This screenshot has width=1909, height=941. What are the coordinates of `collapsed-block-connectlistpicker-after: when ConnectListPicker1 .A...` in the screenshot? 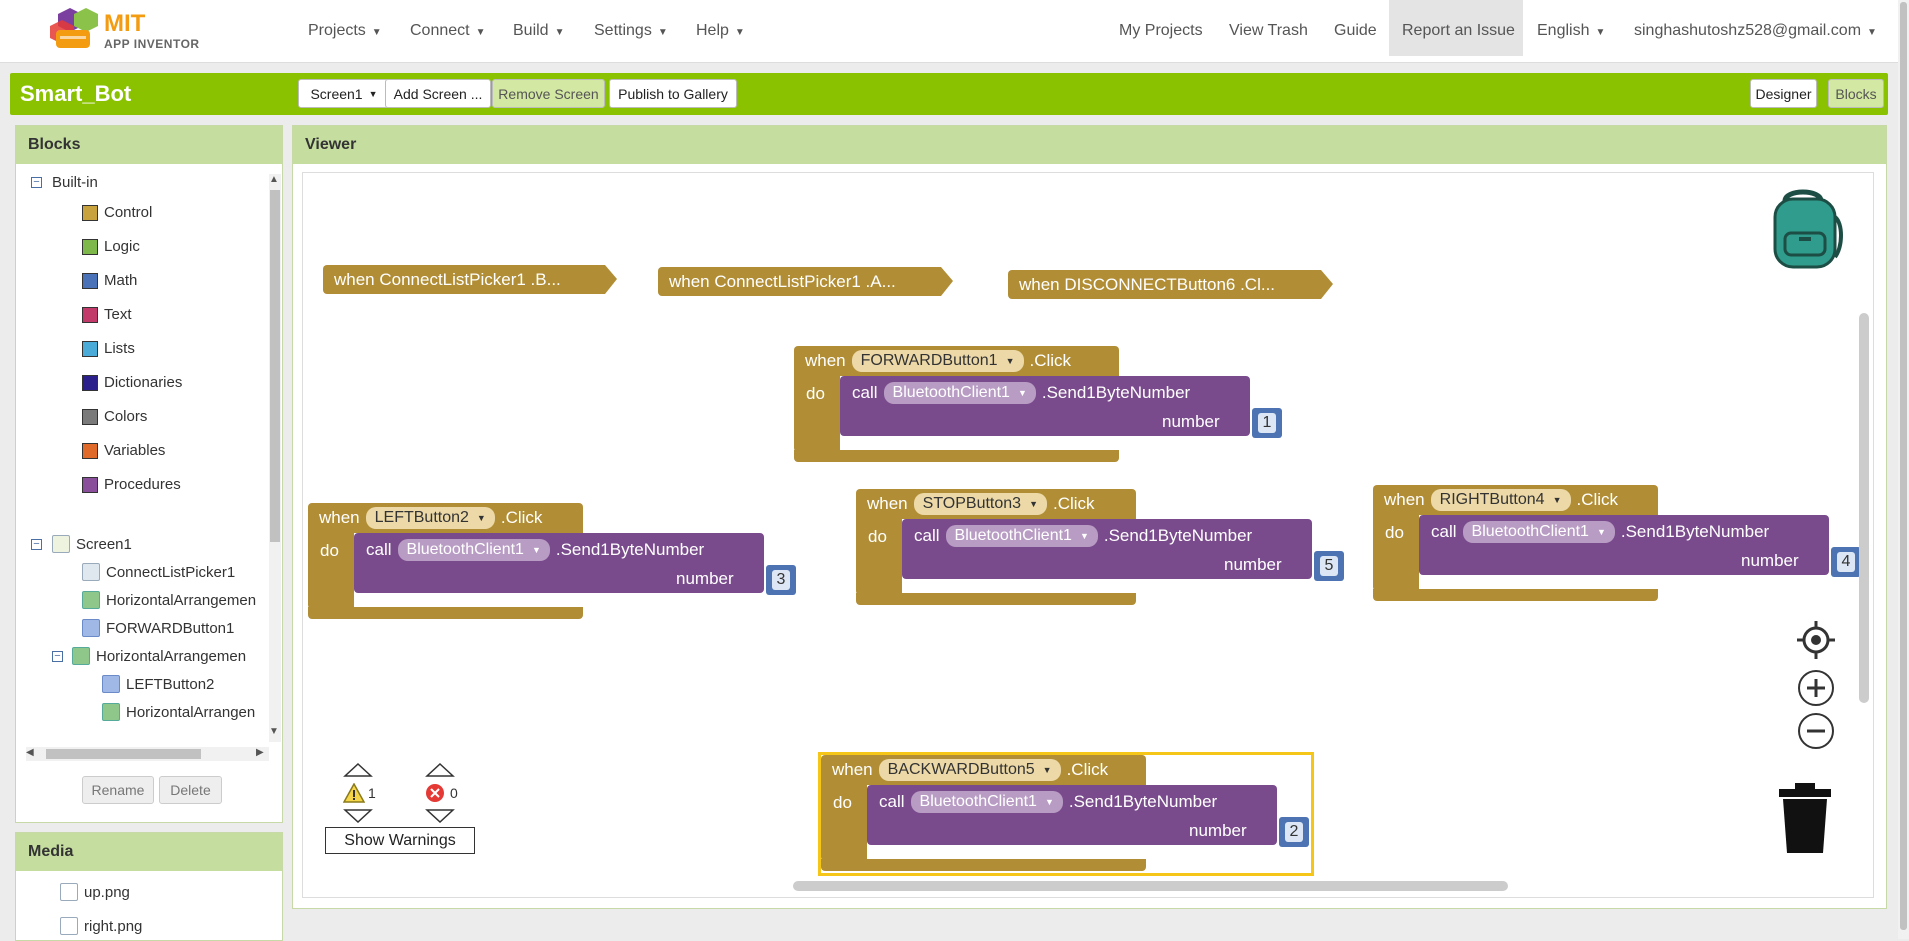 It's located at (799, 281).